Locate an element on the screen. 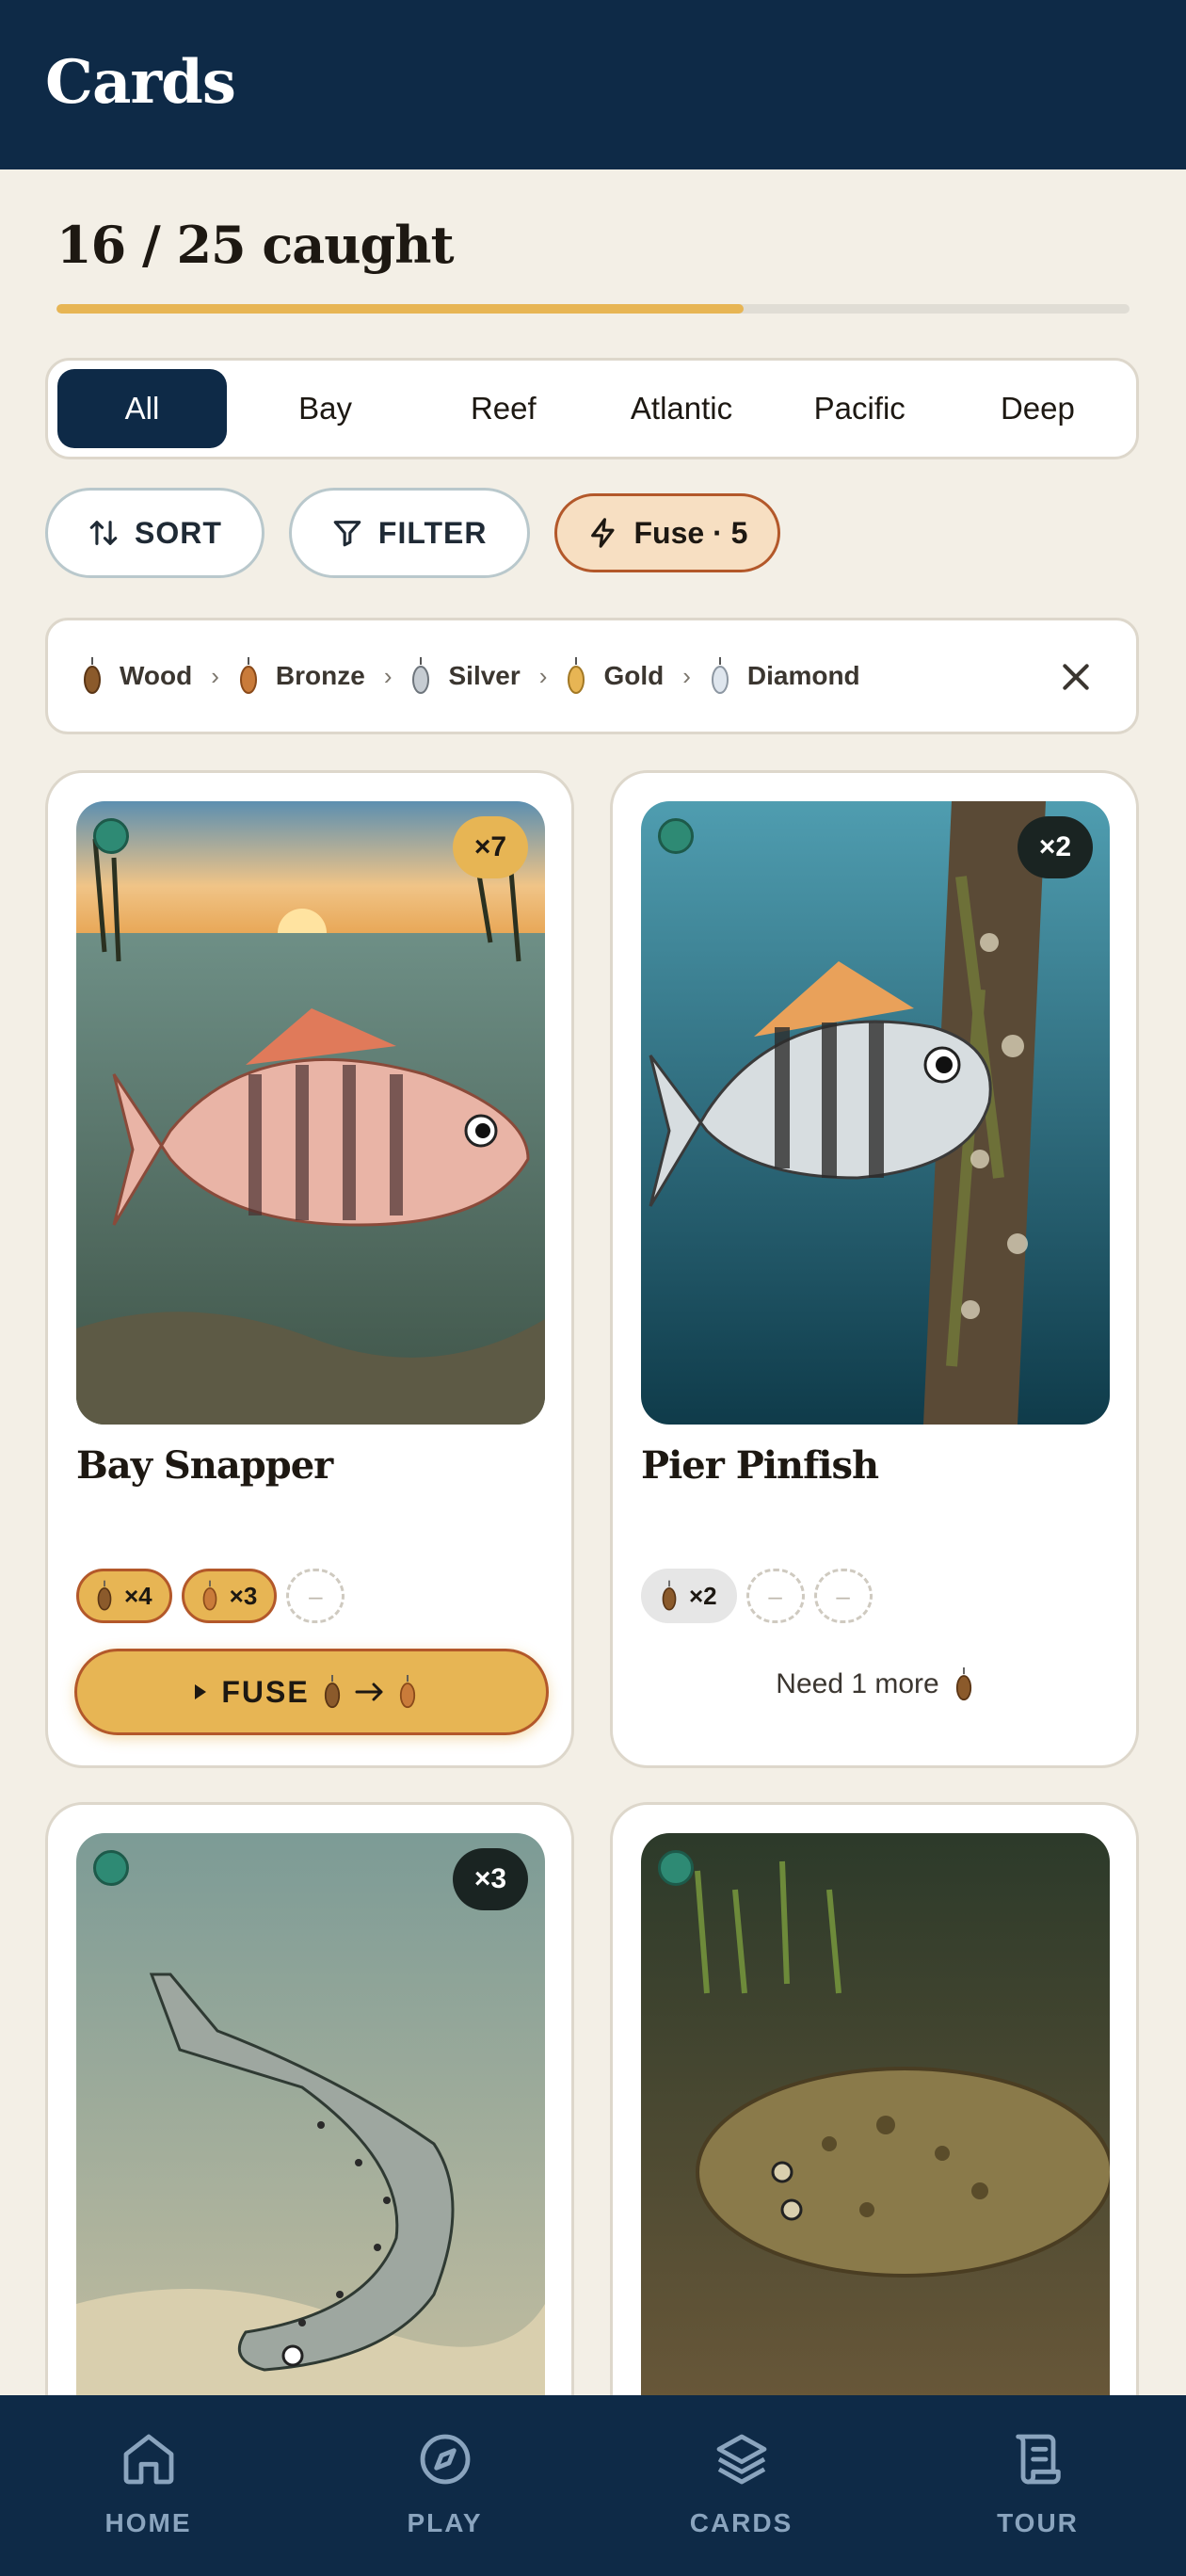  tier-label: Silver is located at coordinates (485, 675).